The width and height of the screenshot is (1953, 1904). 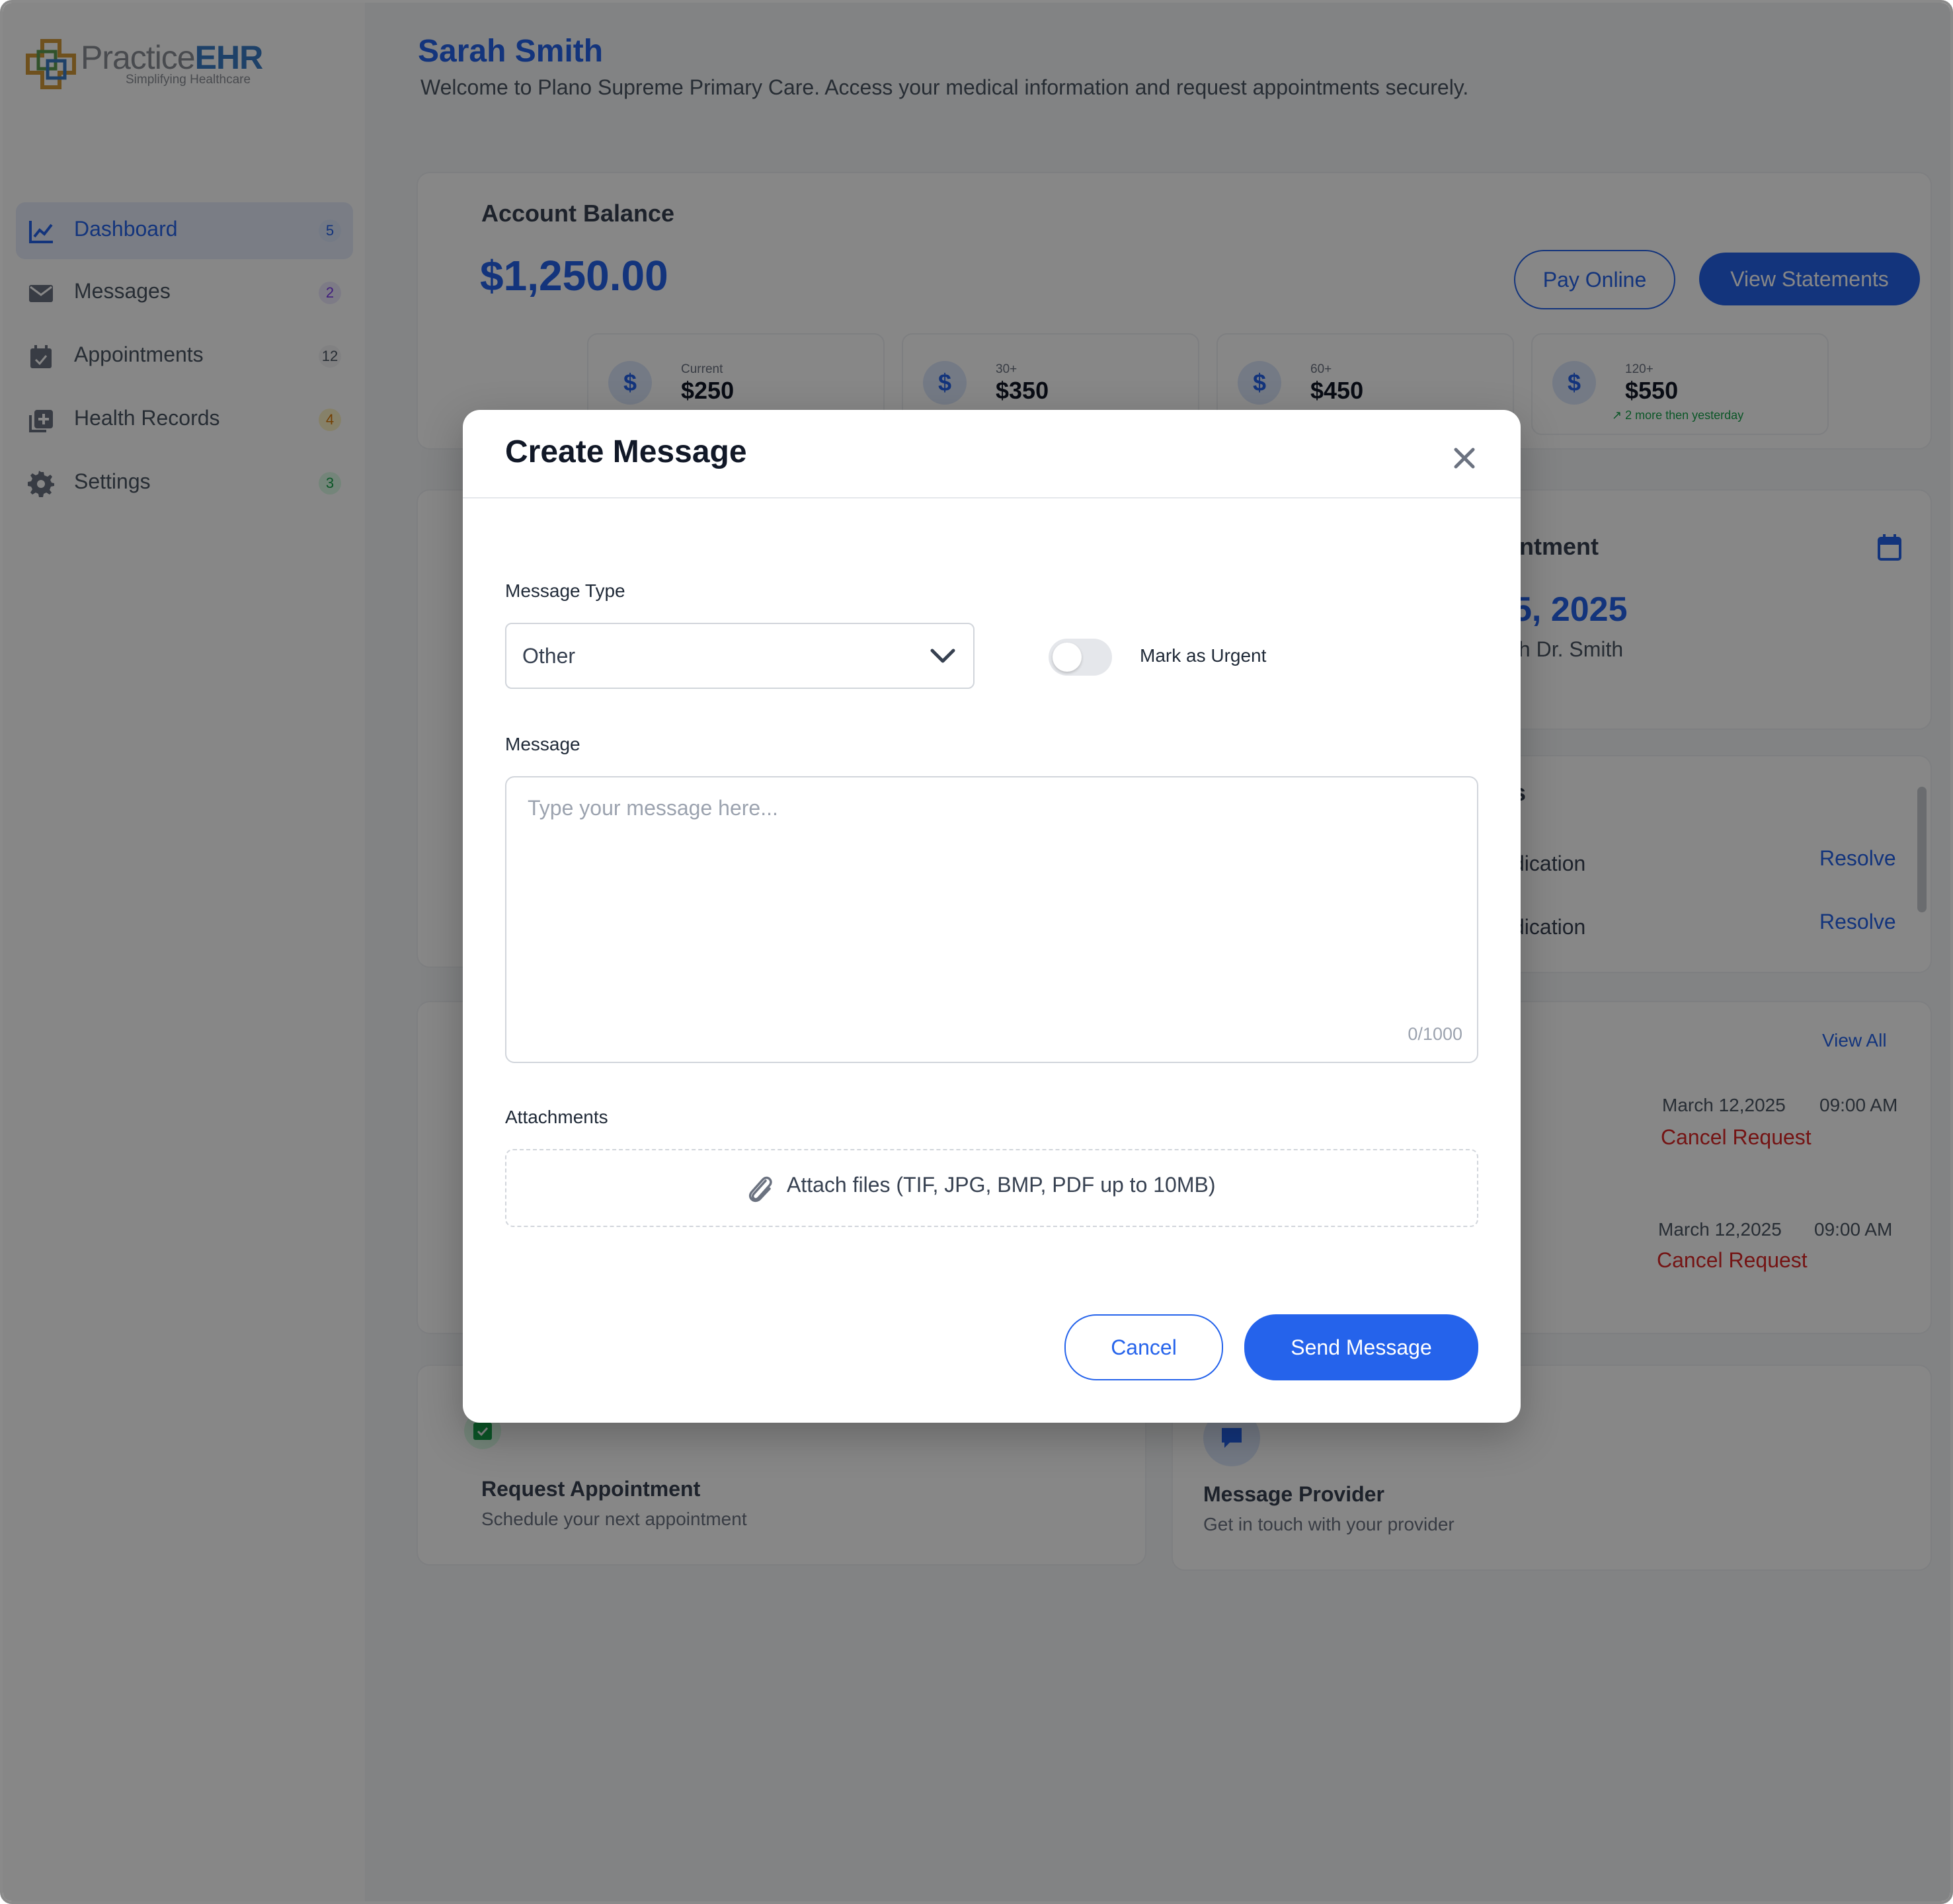 What do you see at coordinates (1465, 458) in the screenshot?
I see `close-icon` at bounding box center [1465, 458].